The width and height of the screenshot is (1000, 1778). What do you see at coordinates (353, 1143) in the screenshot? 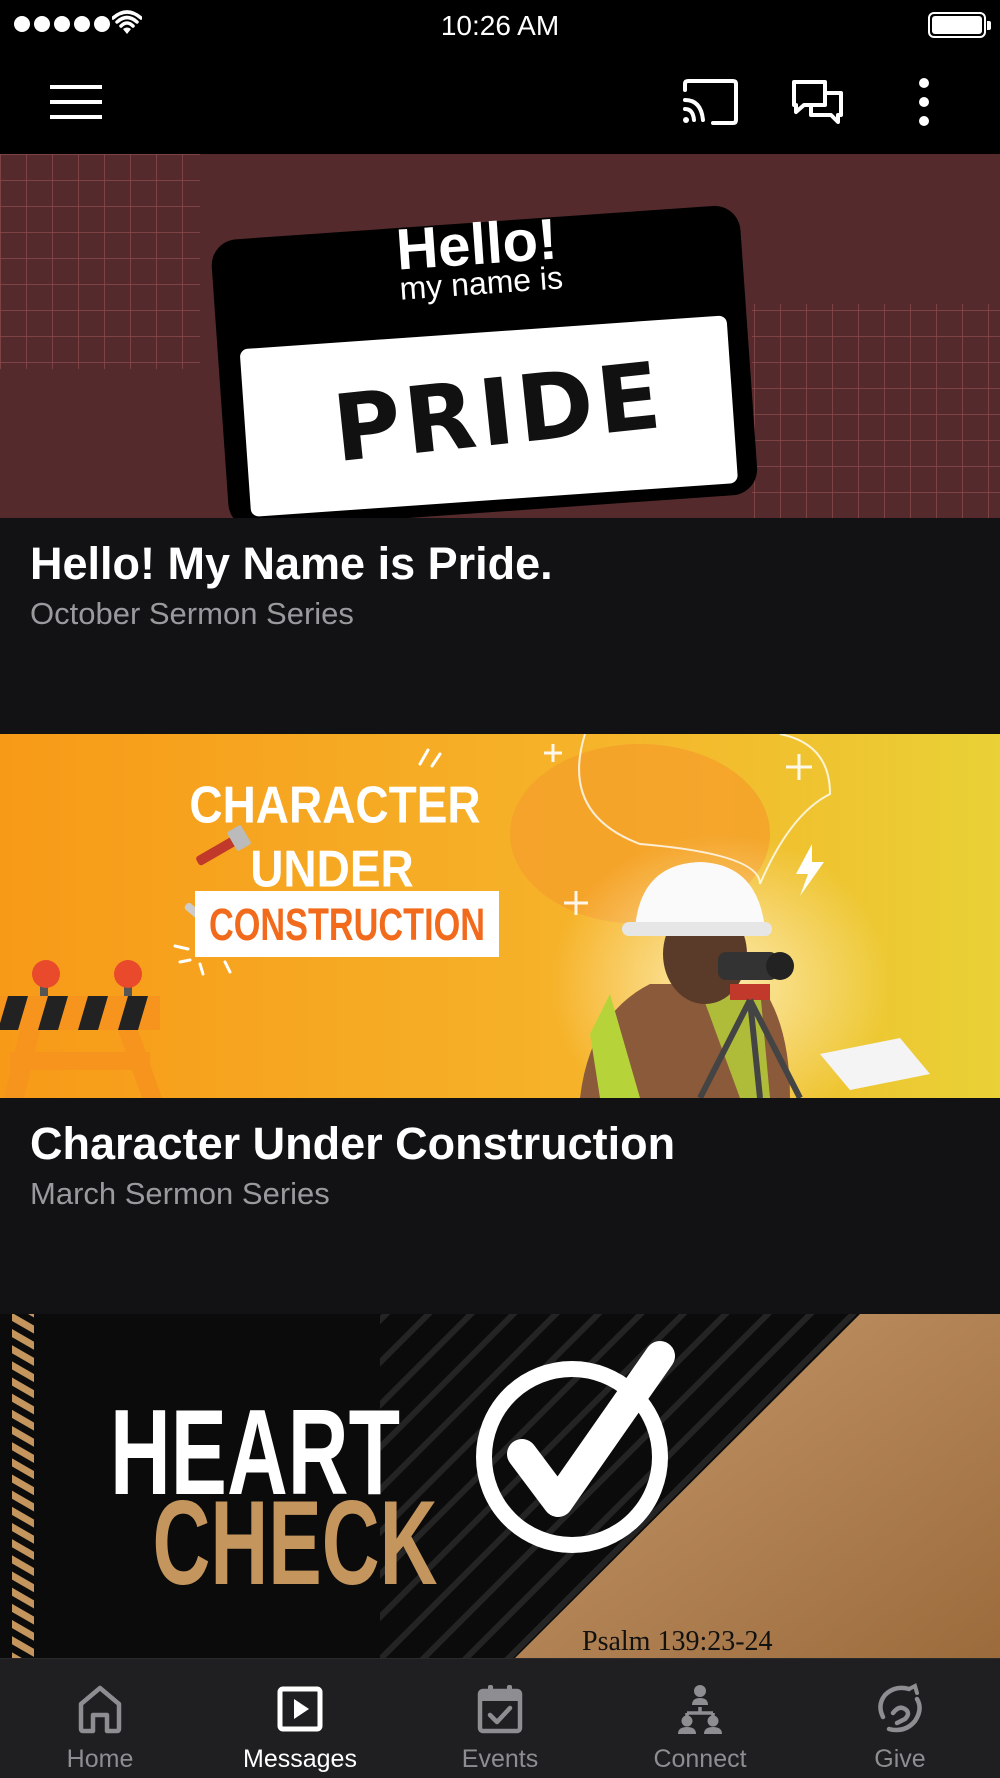
I see `series-title: Character Under Construction` at bounding box center [353, 1143].